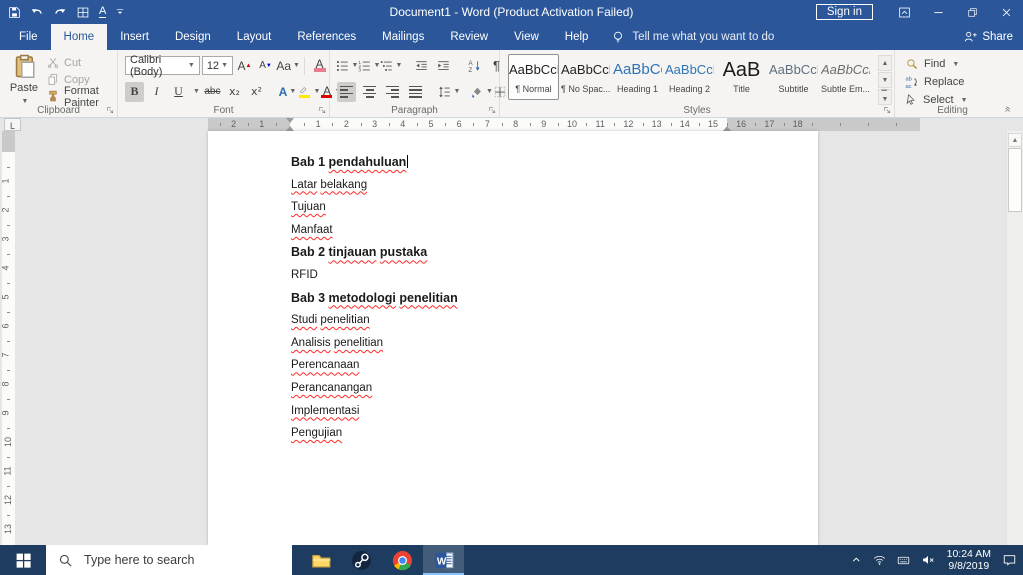 The height and width of the screenshot is (575, 1023). I want to click on shrink-font-button: A ▼, so click(265, 66).